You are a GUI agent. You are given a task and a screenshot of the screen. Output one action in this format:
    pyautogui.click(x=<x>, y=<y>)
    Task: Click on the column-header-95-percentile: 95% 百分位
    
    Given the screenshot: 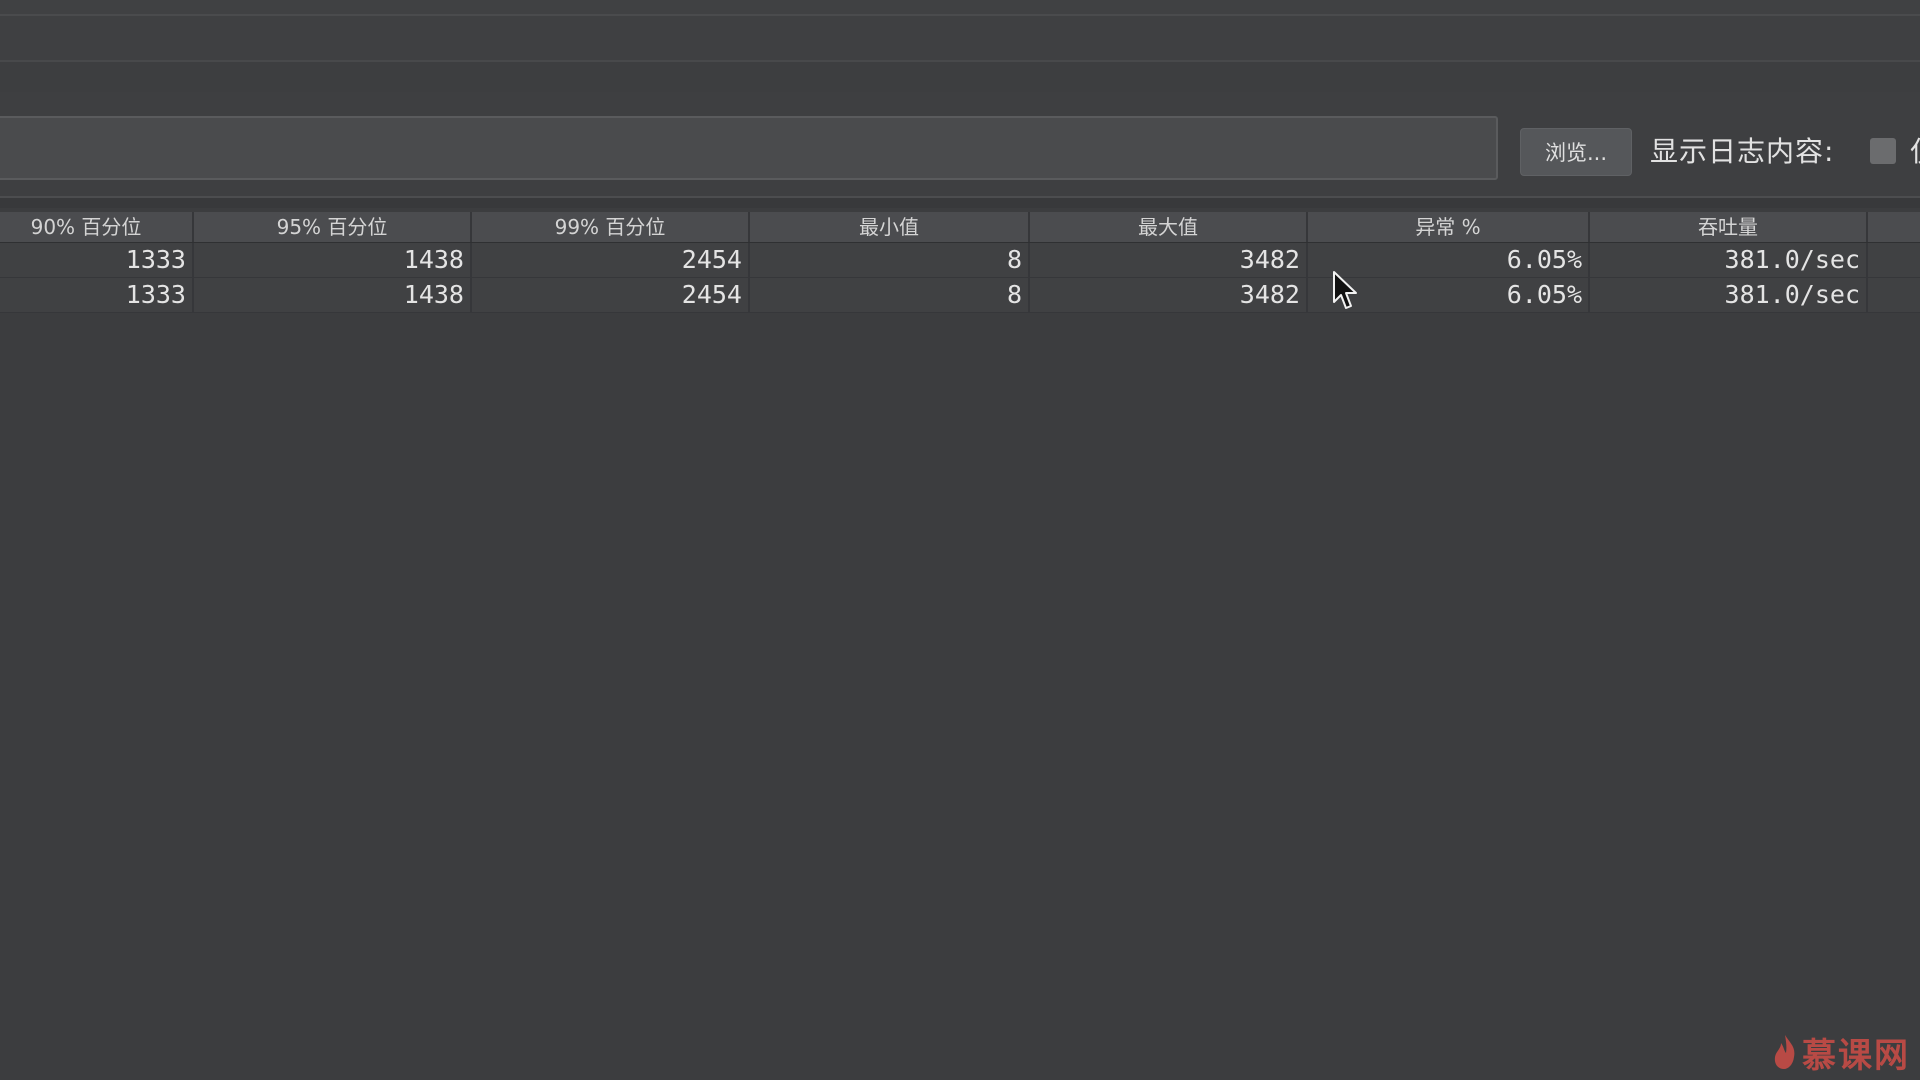 What is the action you would take?
    pyautogui.click(x=333, y=227)
    